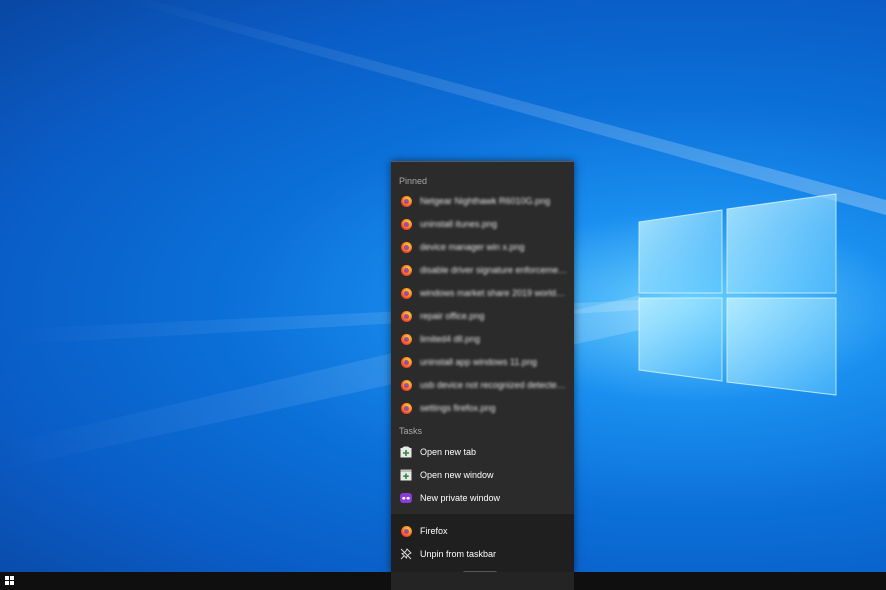 This screenshot has height=590, width=886. What do you see at coordinates (482, 475) in the screenshot?
I see `task-open-new-window: Open new window` at bounding box center [482, 475].